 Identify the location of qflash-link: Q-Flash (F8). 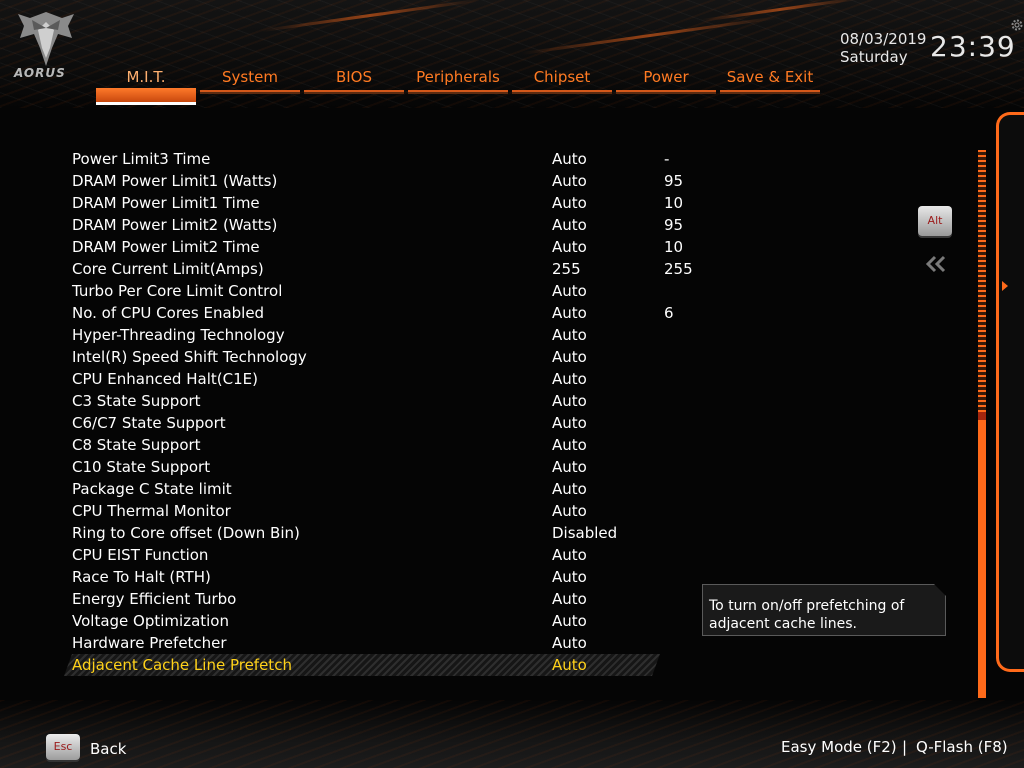
(962, 747).